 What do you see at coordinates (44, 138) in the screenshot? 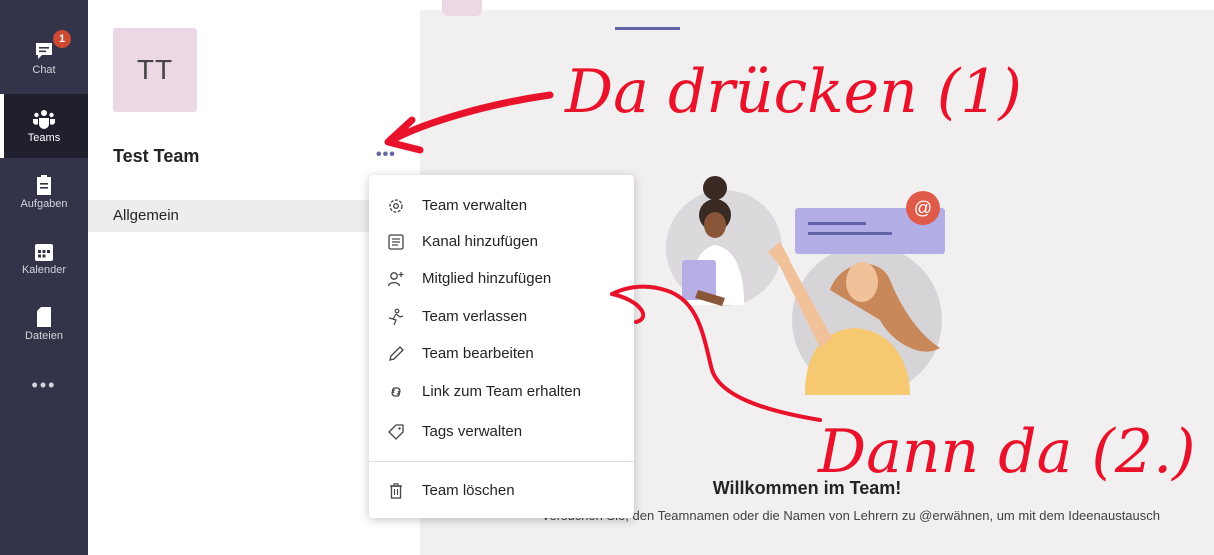
I see `rail-label-teams: Teams` at bounding box center [44, 138].